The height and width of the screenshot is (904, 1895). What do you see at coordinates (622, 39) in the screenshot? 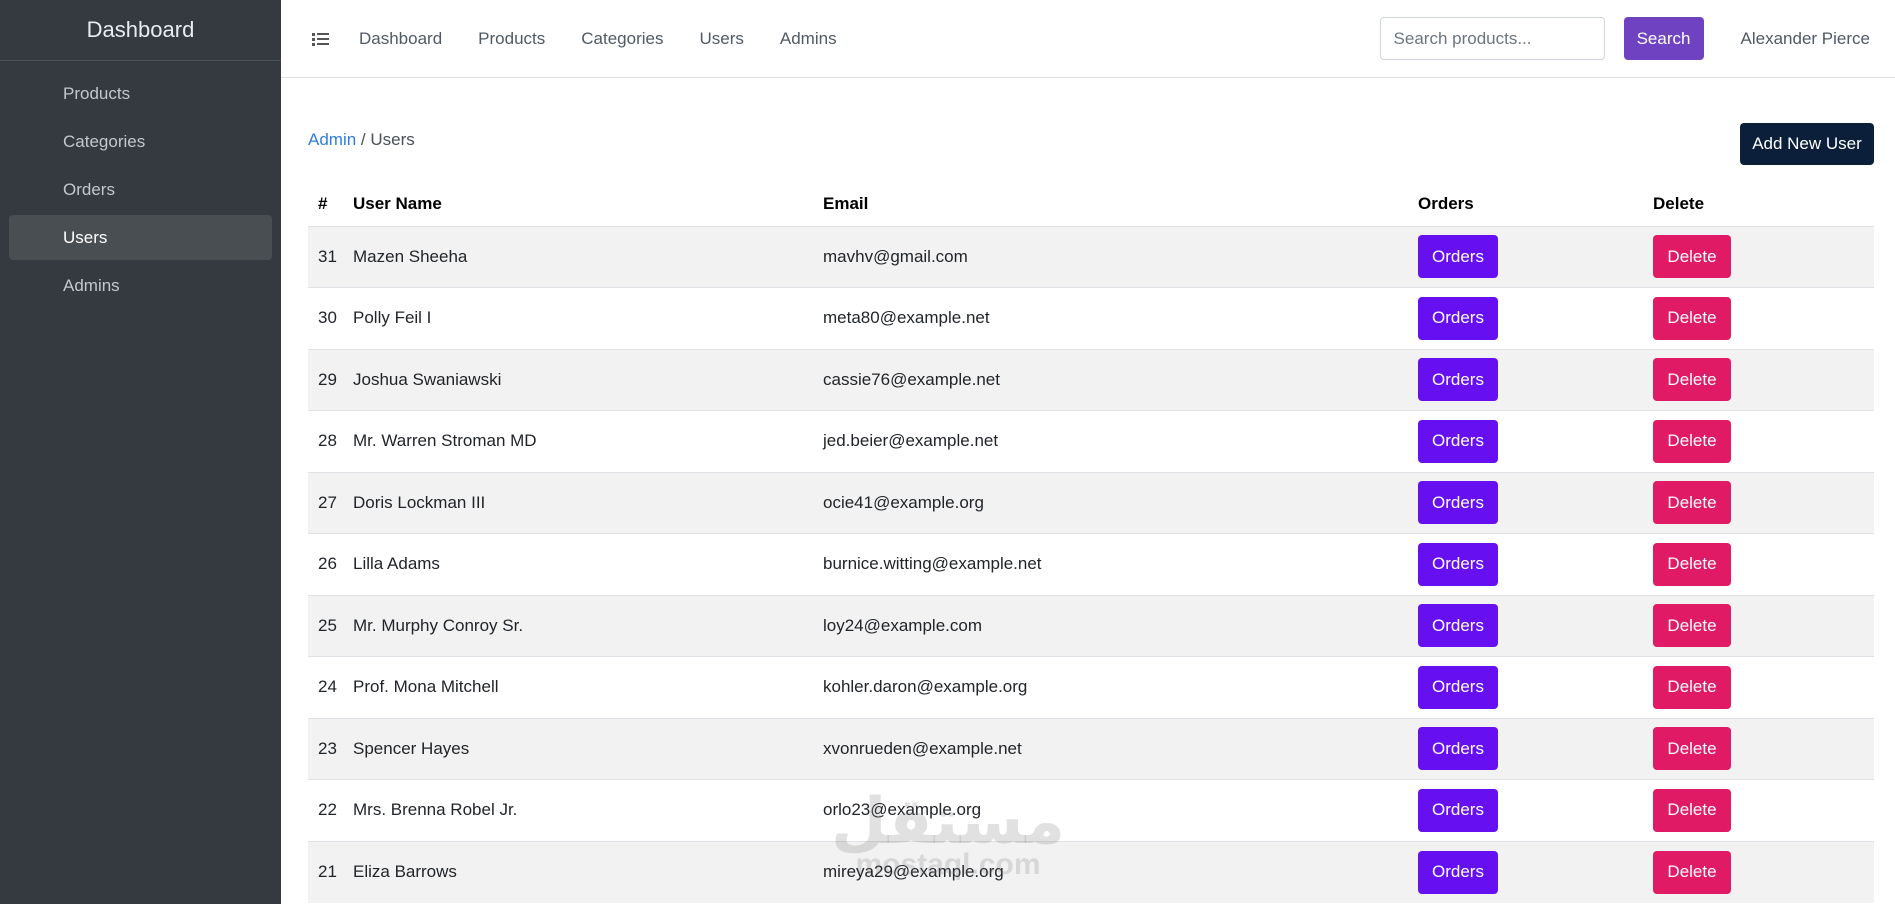
I see `top-link-categories: Categories` at bounding box center [622, 39].